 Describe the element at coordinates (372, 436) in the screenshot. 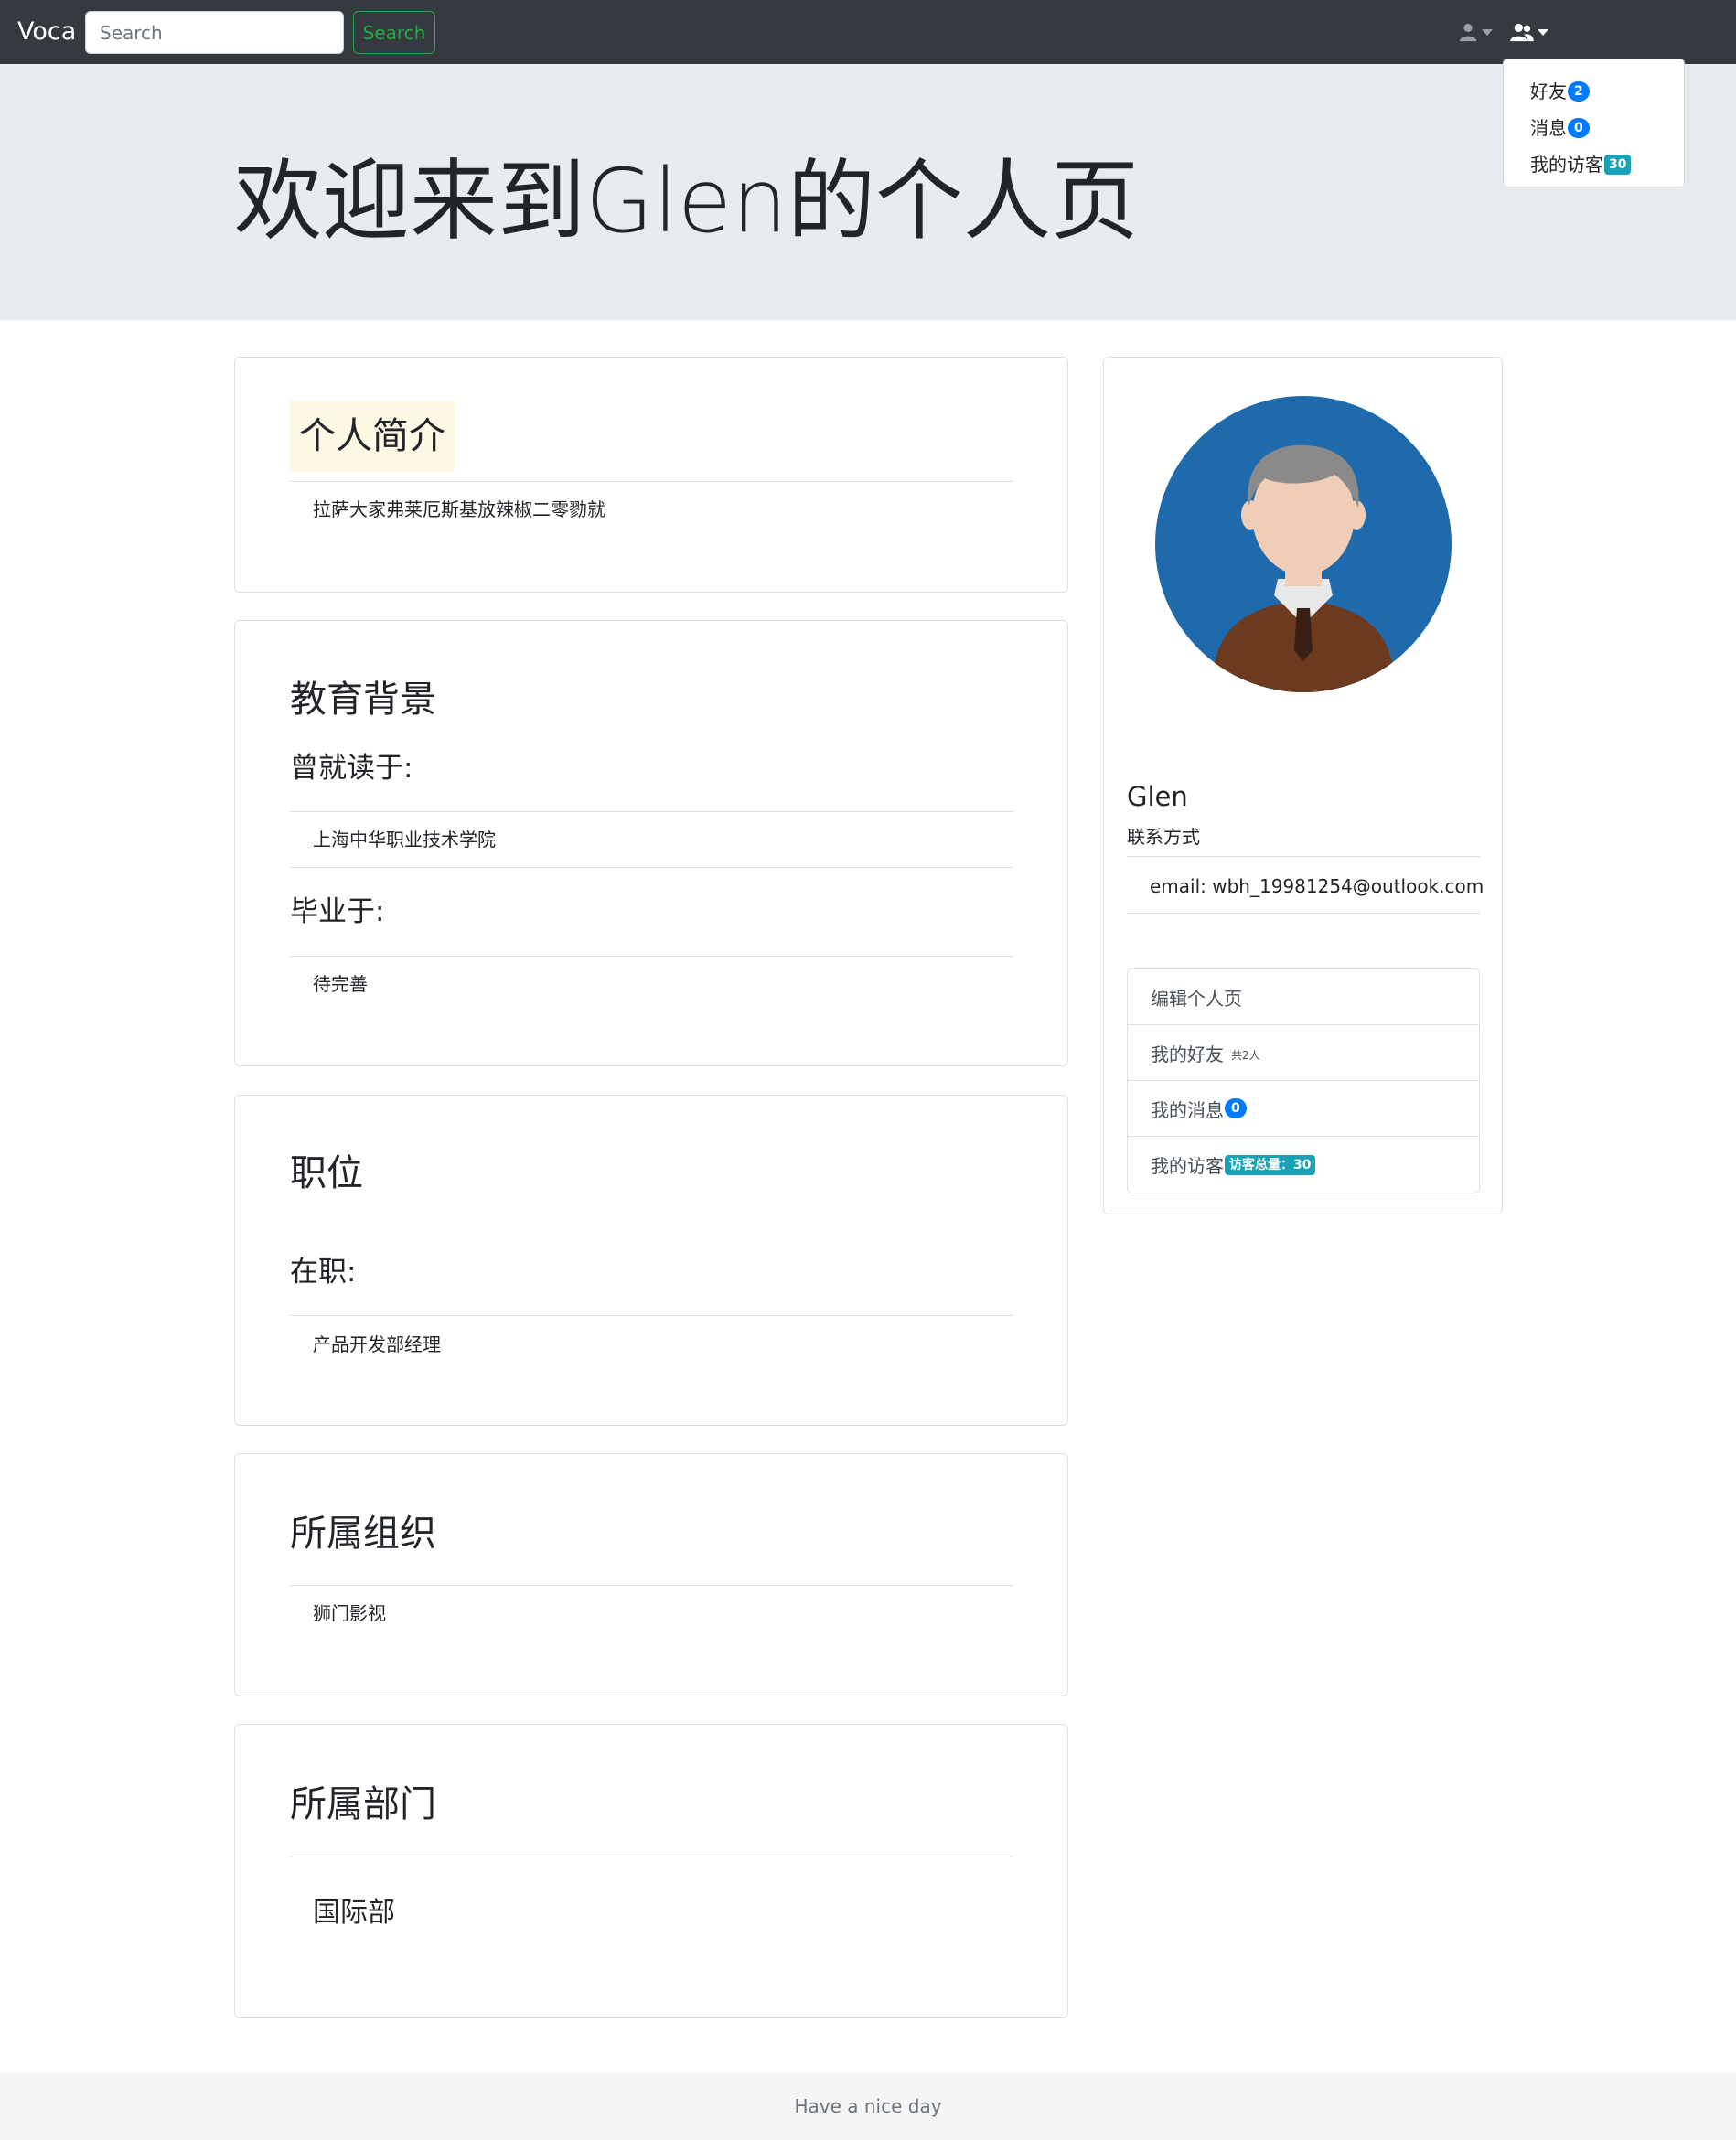

I see `intro-title: 个人简介` at that location.